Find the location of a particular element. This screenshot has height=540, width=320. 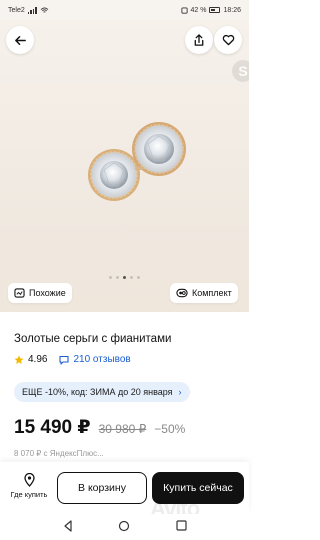

battery-icon is located at coordinates (215, 10).